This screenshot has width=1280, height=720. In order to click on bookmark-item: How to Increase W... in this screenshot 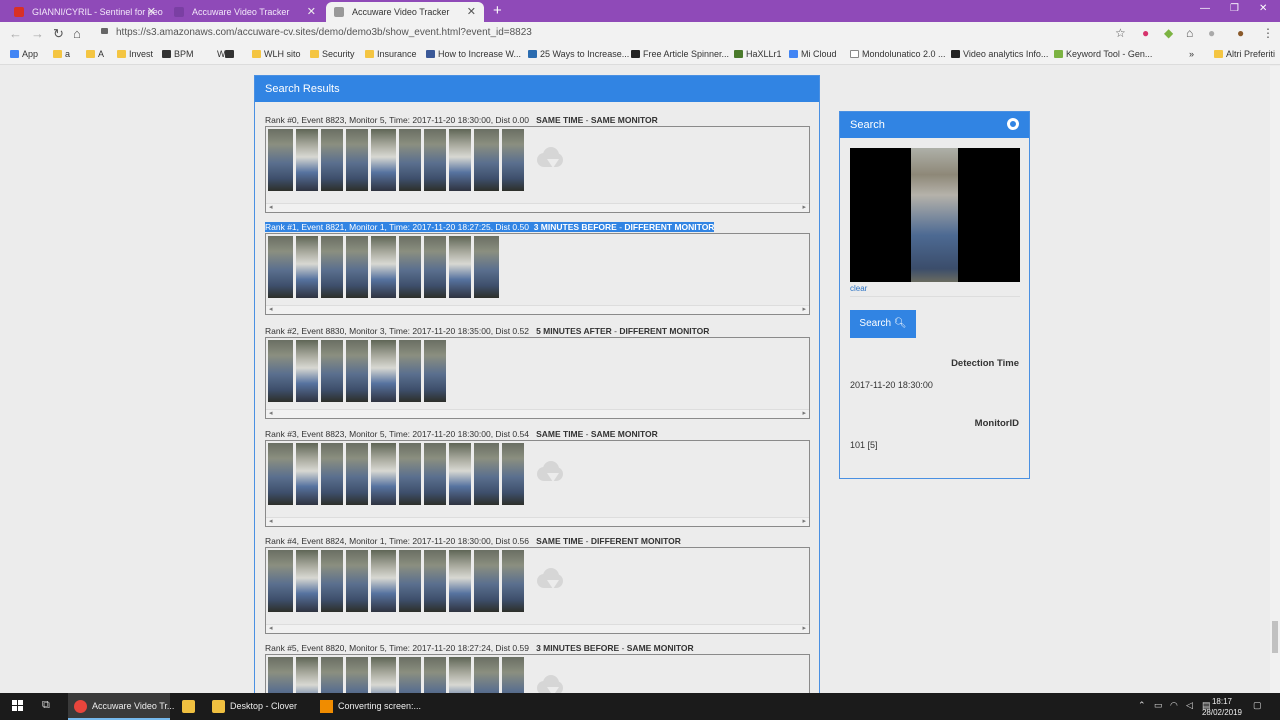, I will do `click(473, 54)`.